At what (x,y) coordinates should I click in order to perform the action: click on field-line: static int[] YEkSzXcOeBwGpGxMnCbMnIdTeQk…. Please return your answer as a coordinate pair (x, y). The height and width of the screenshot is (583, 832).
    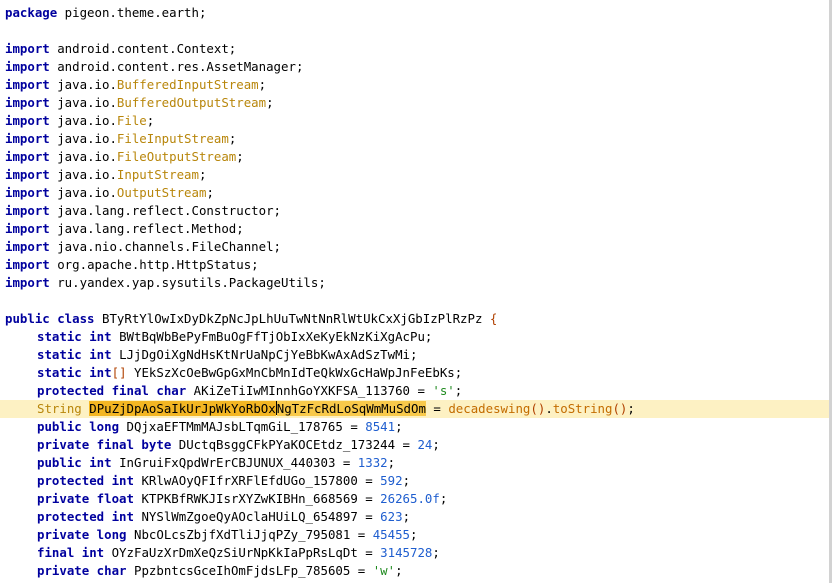
    Looking at the image, I should click on (414, 373).